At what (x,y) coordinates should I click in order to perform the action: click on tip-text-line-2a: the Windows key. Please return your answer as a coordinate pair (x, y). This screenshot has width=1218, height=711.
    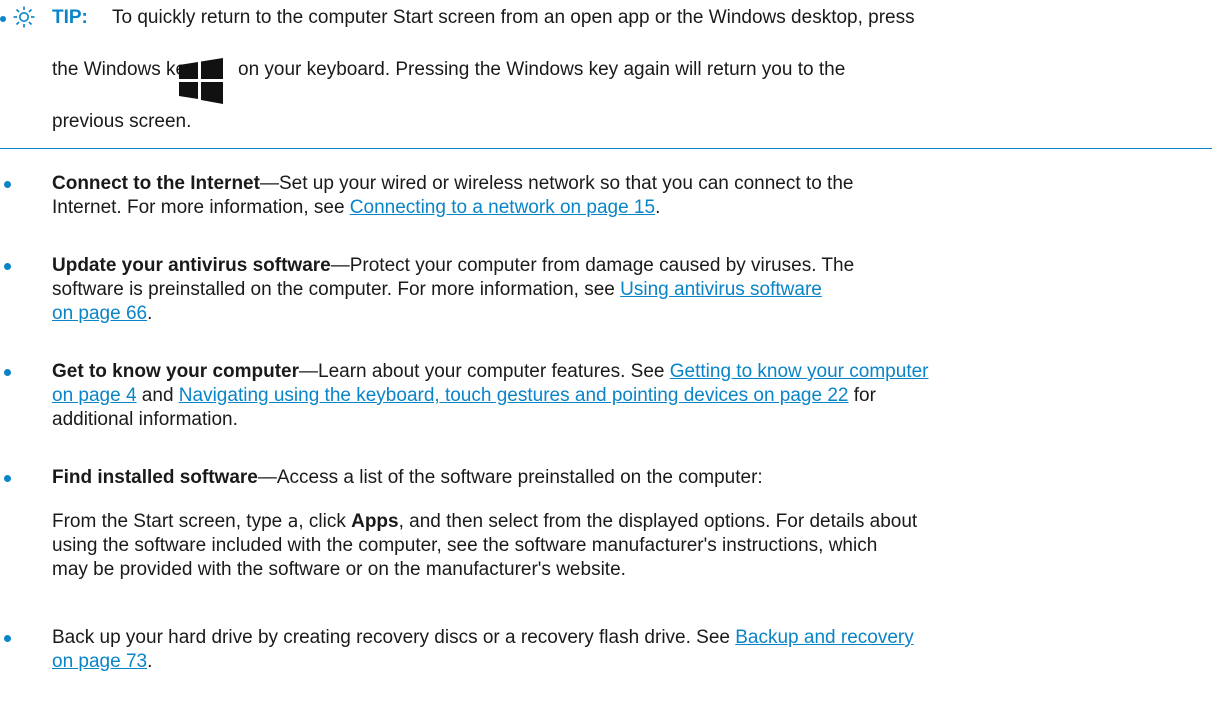
    Looking at the image, I should click on (124, 69).